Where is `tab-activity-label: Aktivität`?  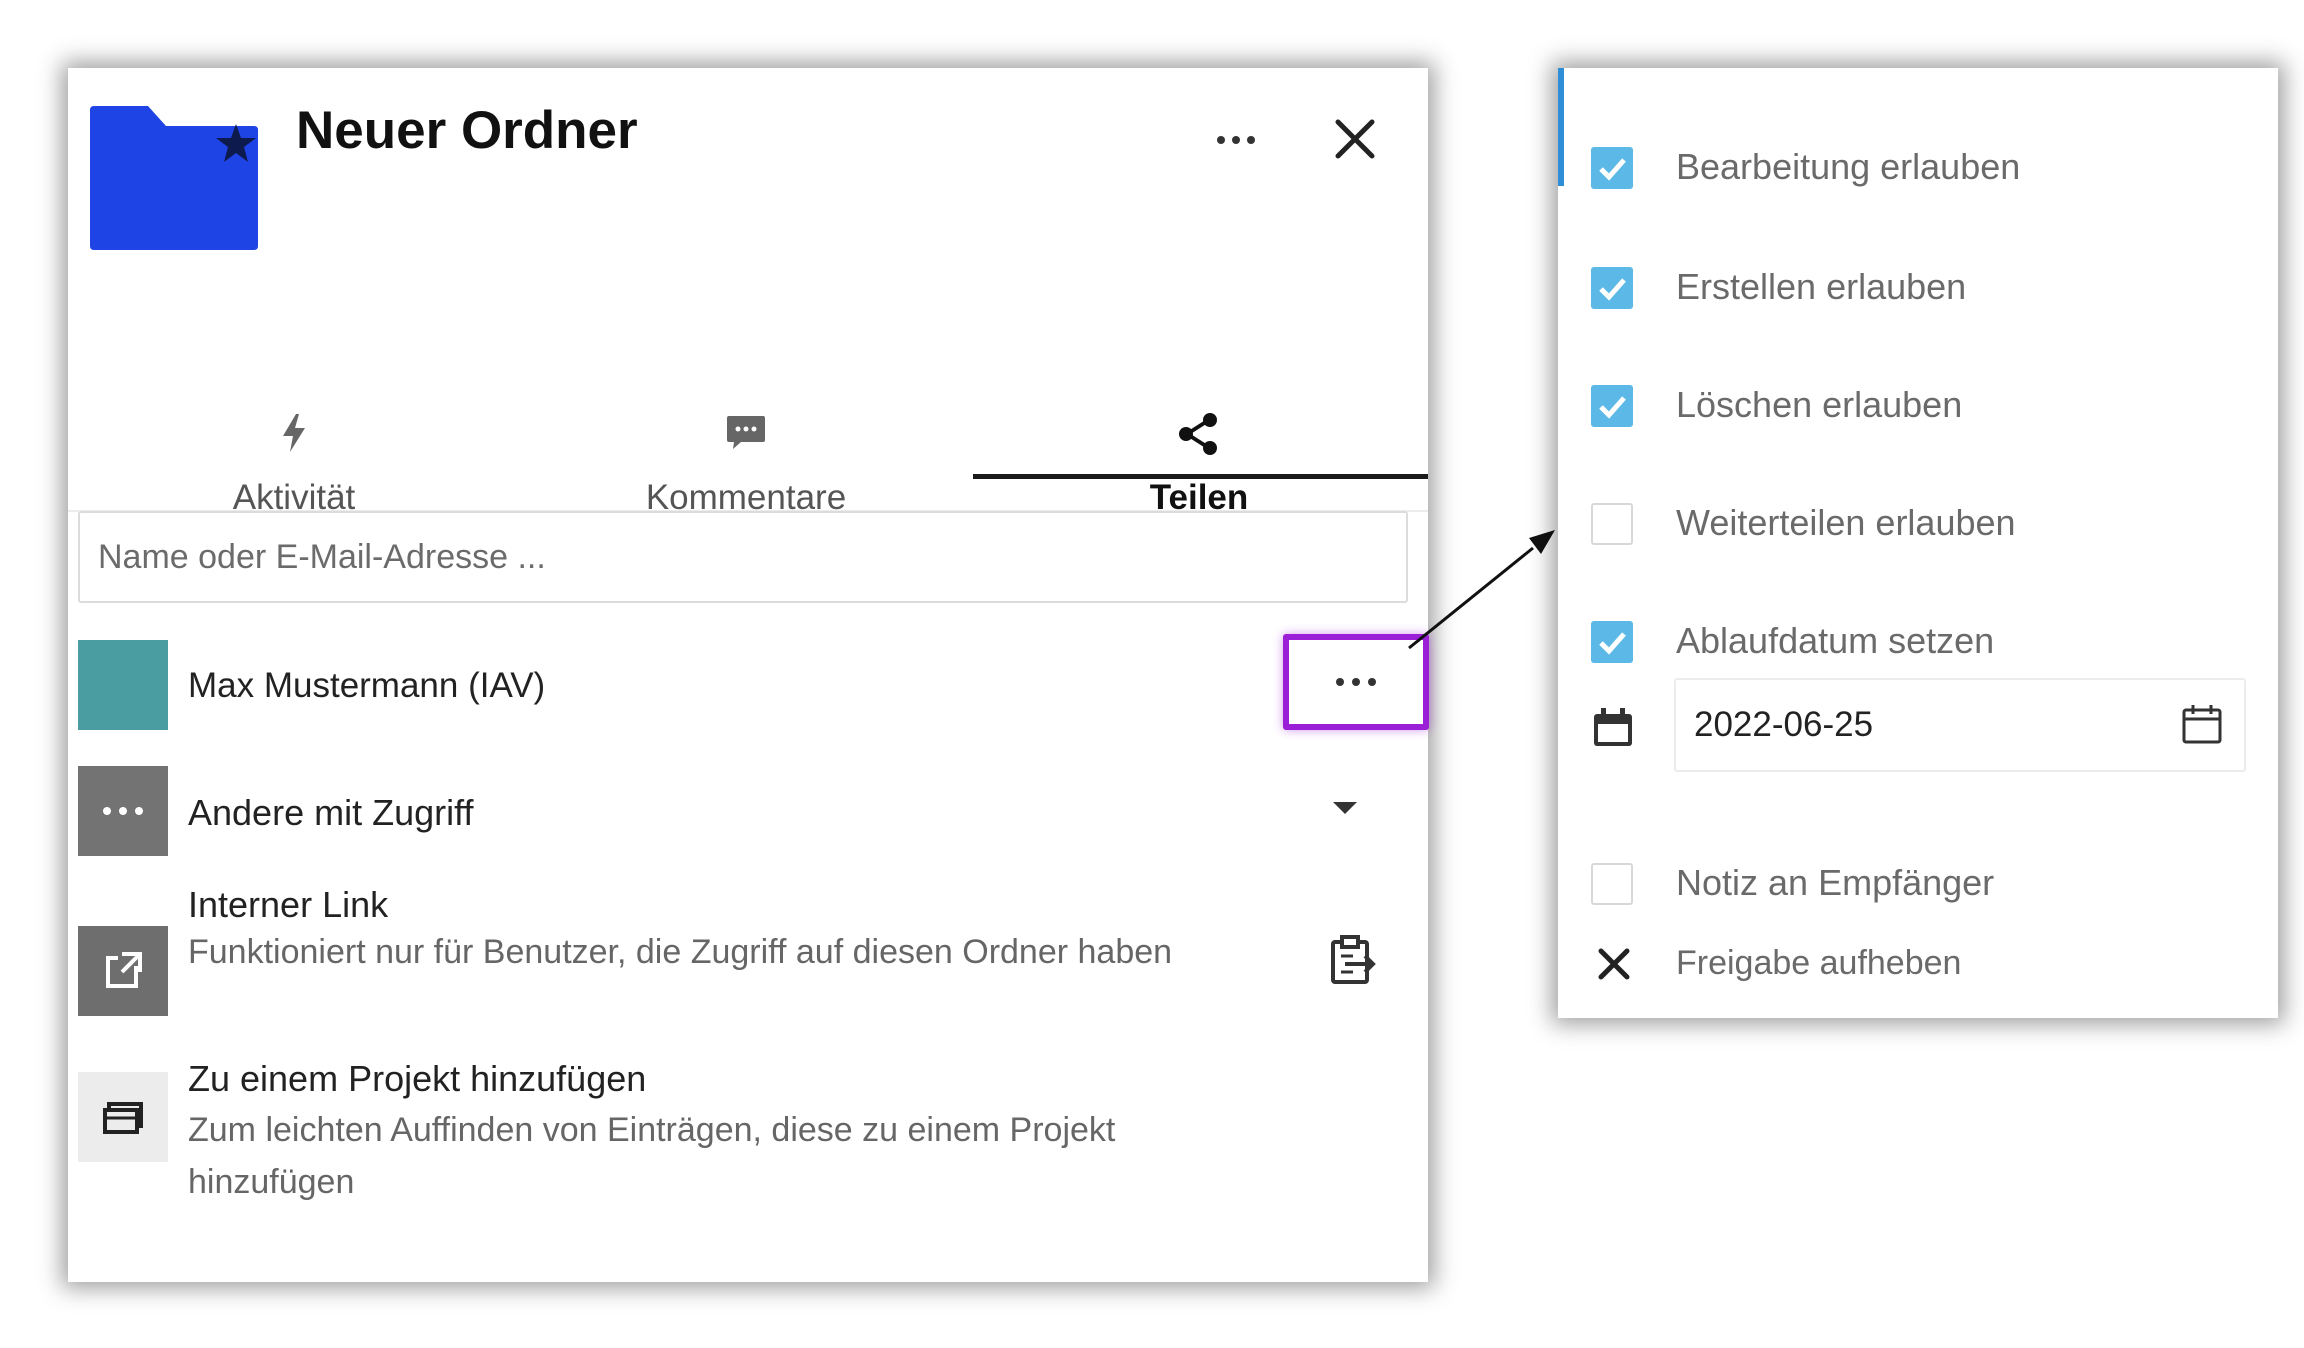
tab-activity-label: Aktivität is located at coordinates (294, 497).